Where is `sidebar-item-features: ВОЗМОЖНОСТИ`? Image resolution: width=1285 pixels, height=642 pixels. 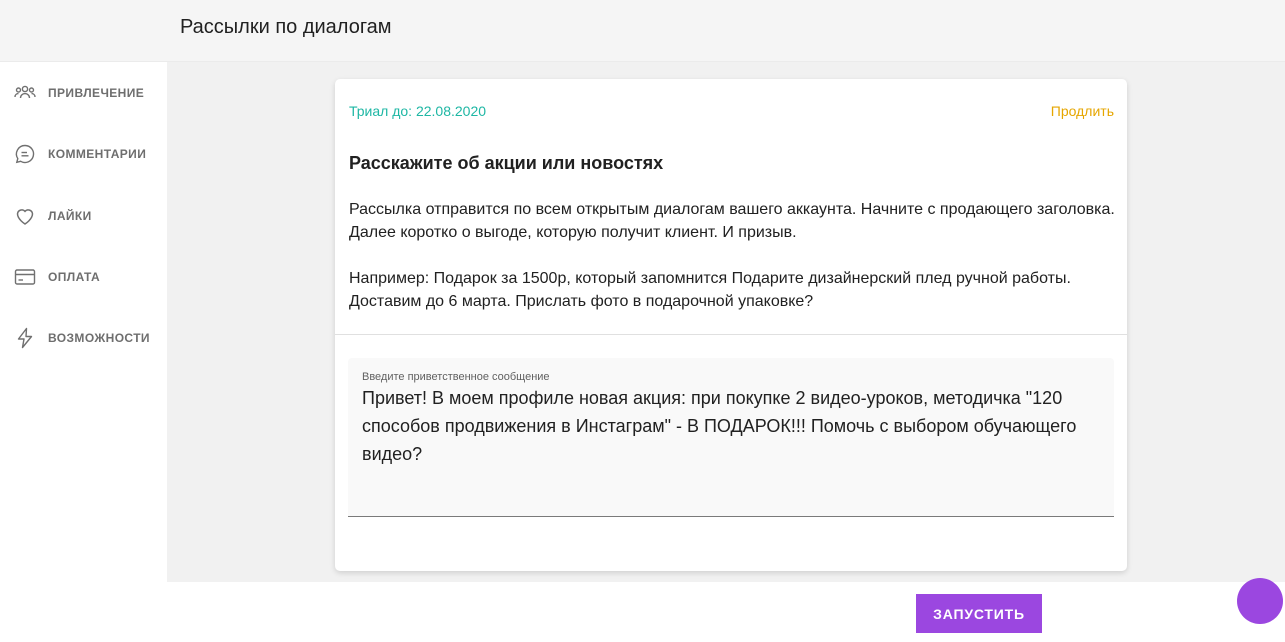 sidebar-item-features: ВОЗМОЖНОСТИ is located at coordinates (83, 338).